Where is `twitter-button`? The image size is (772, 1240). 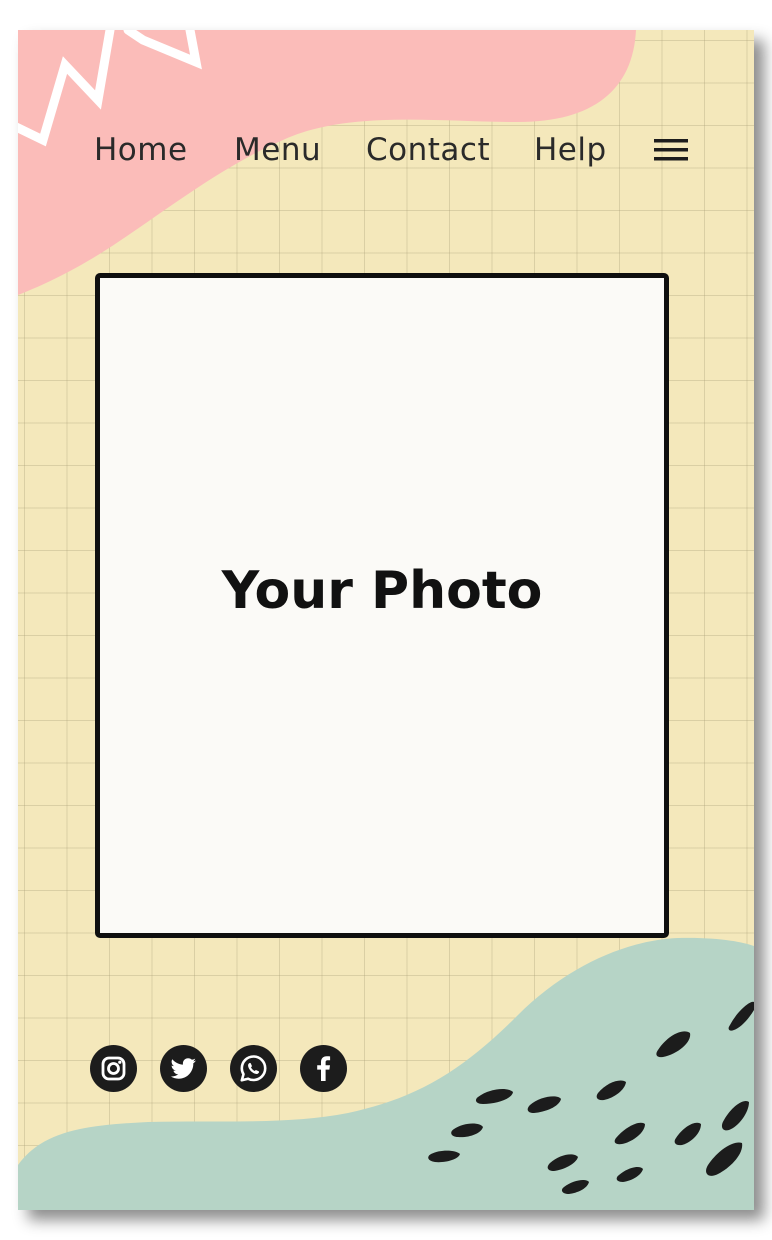 twitter-button is located at coordinates (183, 1068).